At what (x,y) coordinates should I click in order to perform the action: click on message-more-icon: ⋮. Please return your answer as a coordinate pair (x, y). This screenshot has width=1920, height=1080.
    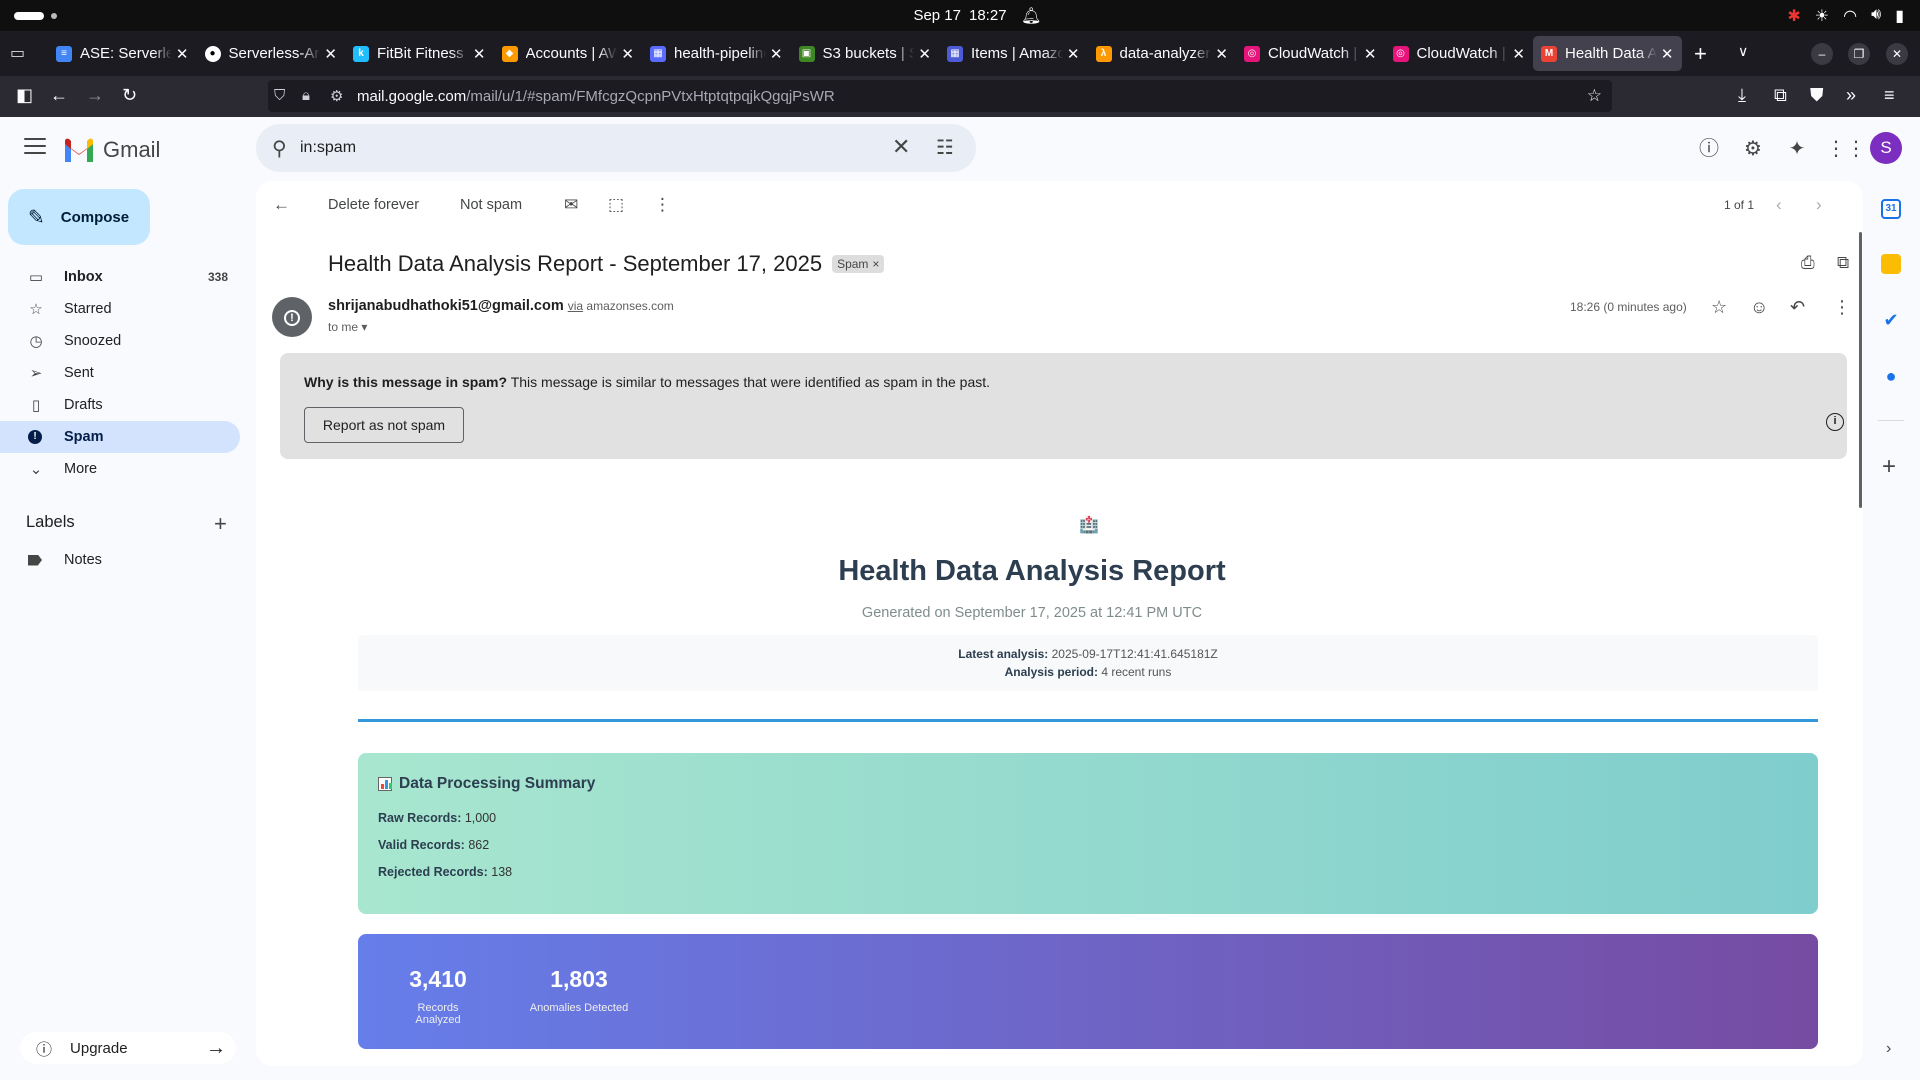
    Looking at the image, I should click on (1842, 307).